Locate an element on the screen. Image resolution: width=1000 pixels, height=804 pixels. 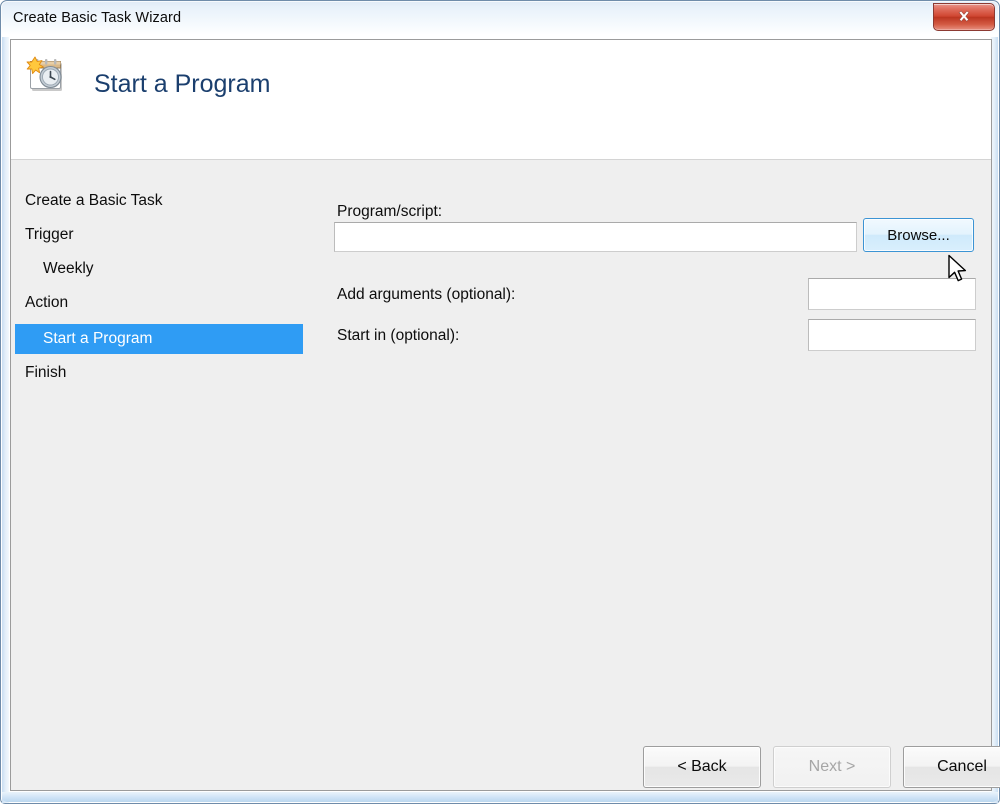
nav-item-weekly: Weekly is located at coordinates (159, 269).